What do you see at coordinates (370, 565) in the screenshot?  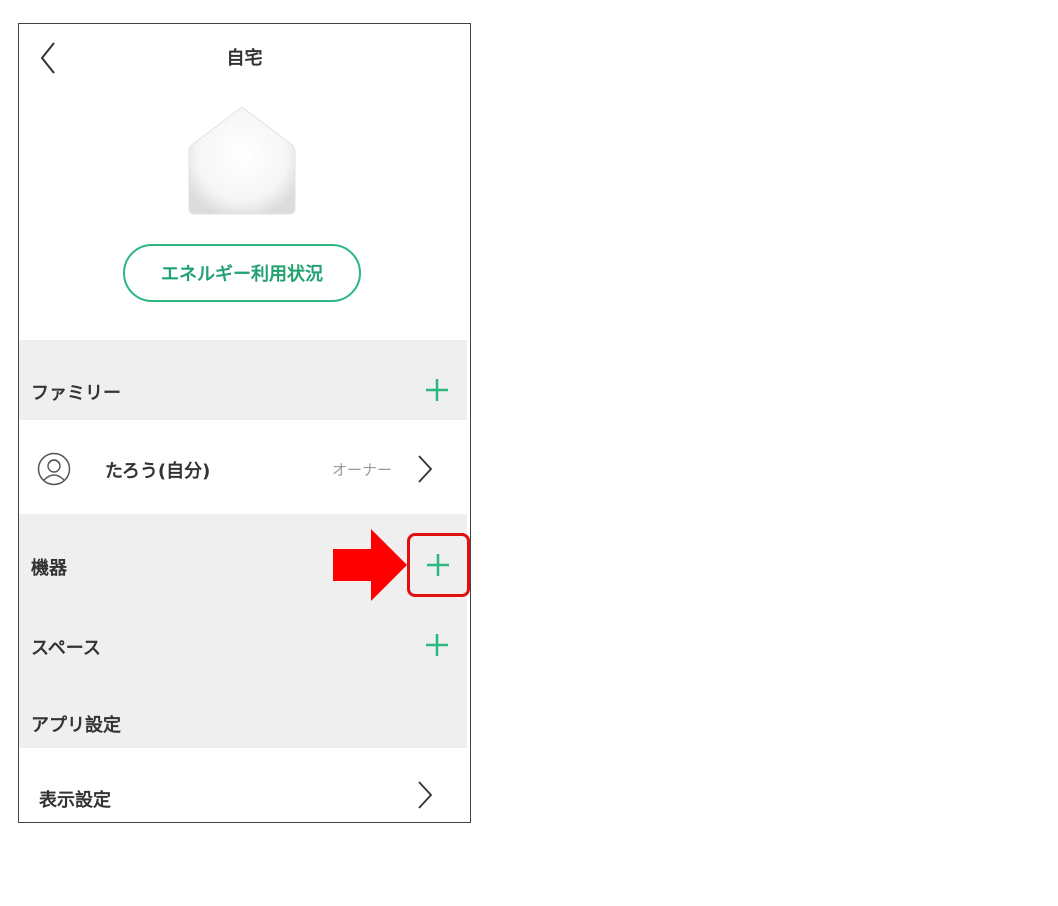 I see `red-arrow-icon` at bounding box center [370, 565].